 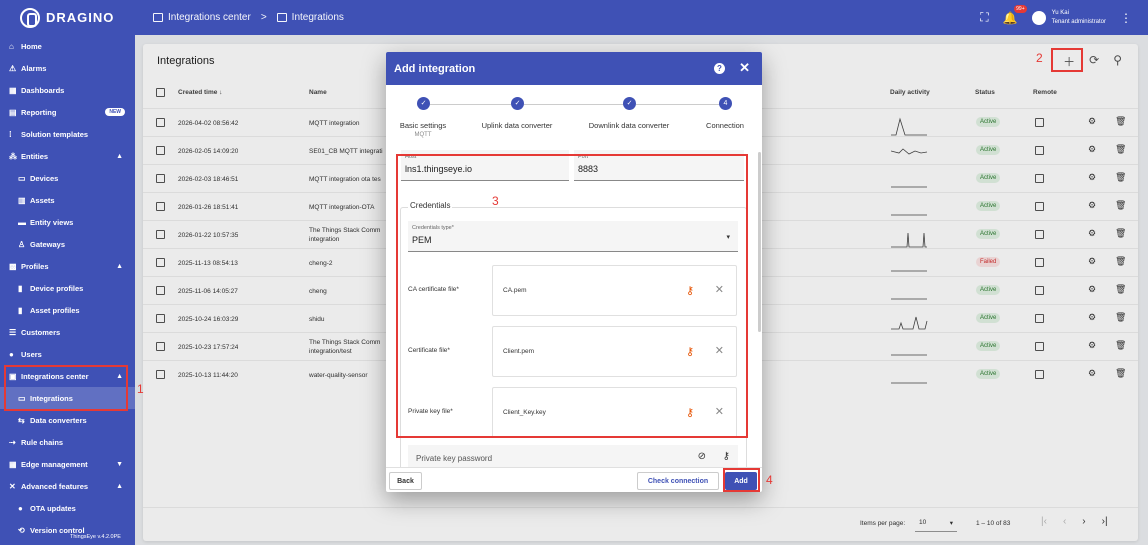 What do you see at coordinates (1015, 14) in the screenshot?
I see `notifications-icon: 🔔 99+` at bounding box center [1015, 14].